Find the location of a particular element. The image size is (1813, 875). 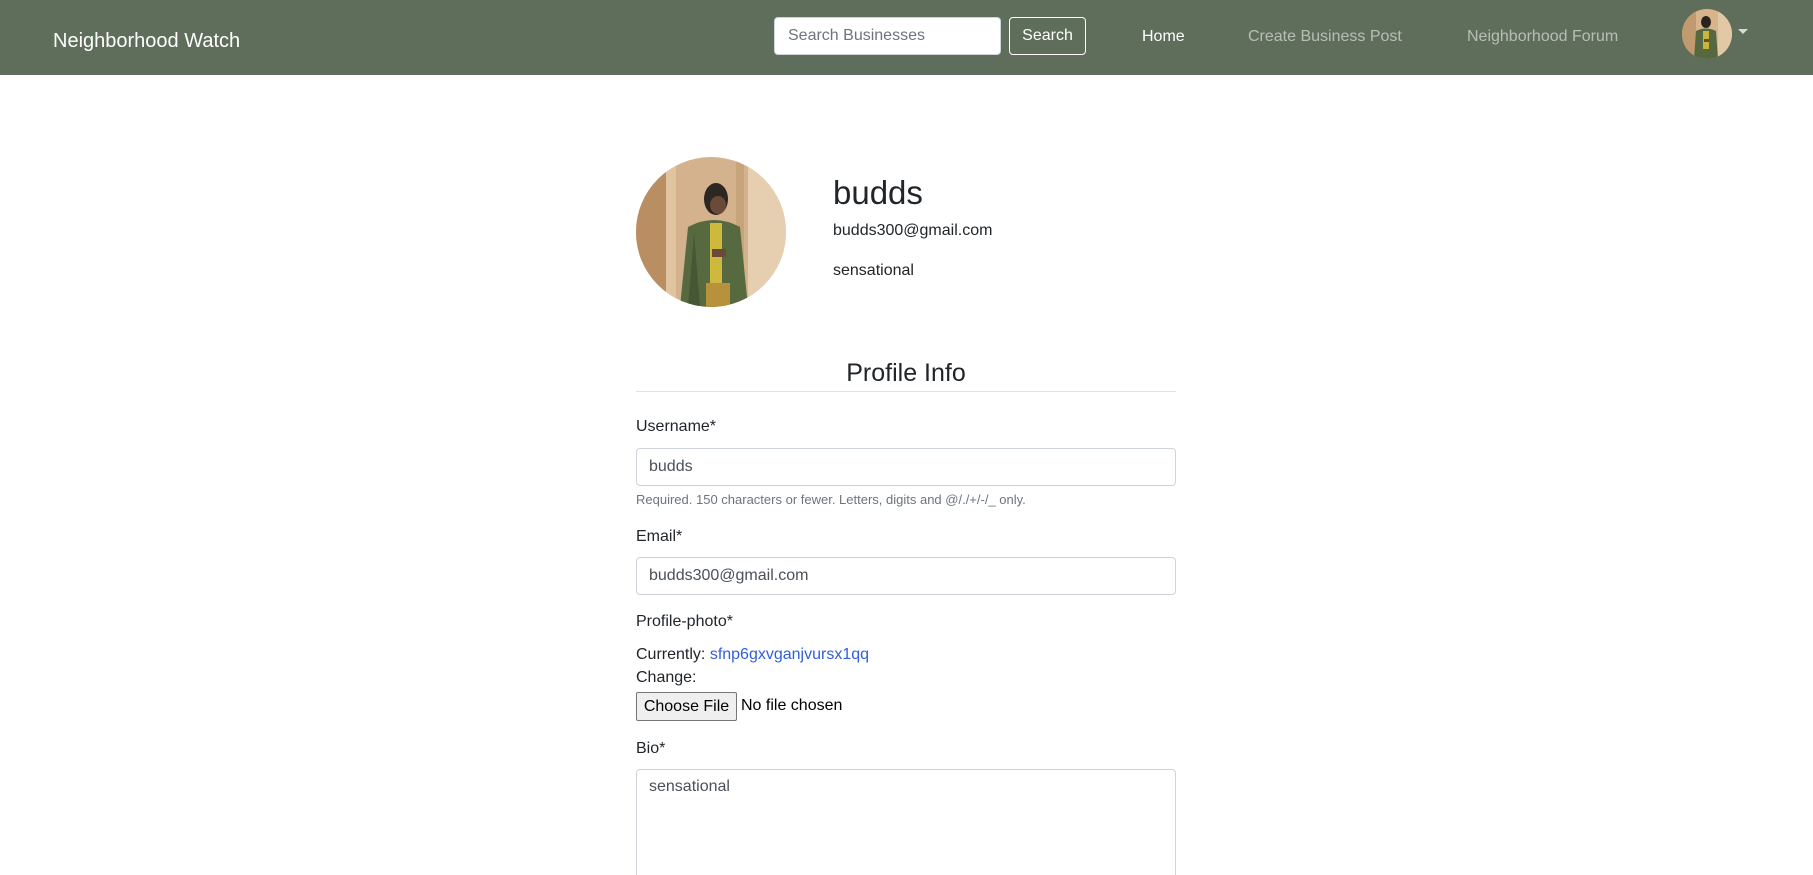

search-input is located at coordinates (887, 36).